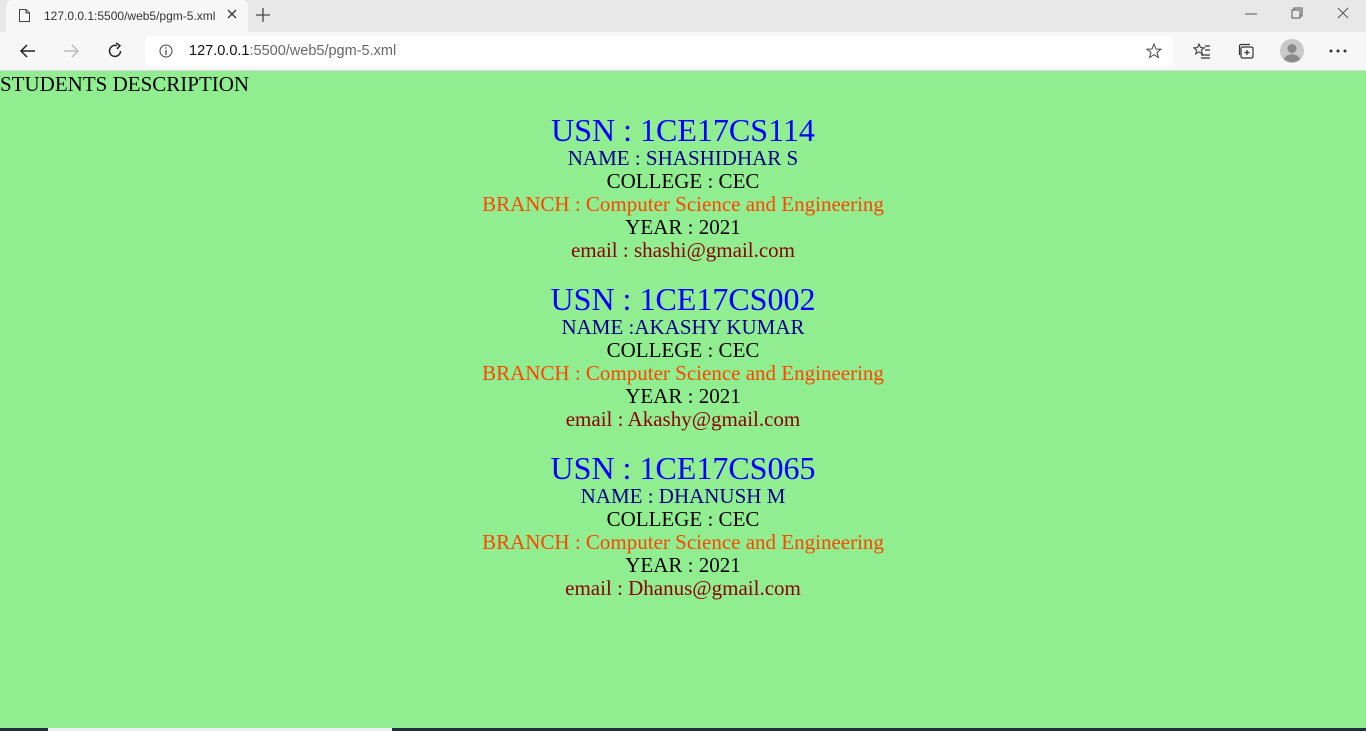  Describe the element at coordinates (219, 51) in the screenshot. I see `url-host: 127.0.0.1` at that location.